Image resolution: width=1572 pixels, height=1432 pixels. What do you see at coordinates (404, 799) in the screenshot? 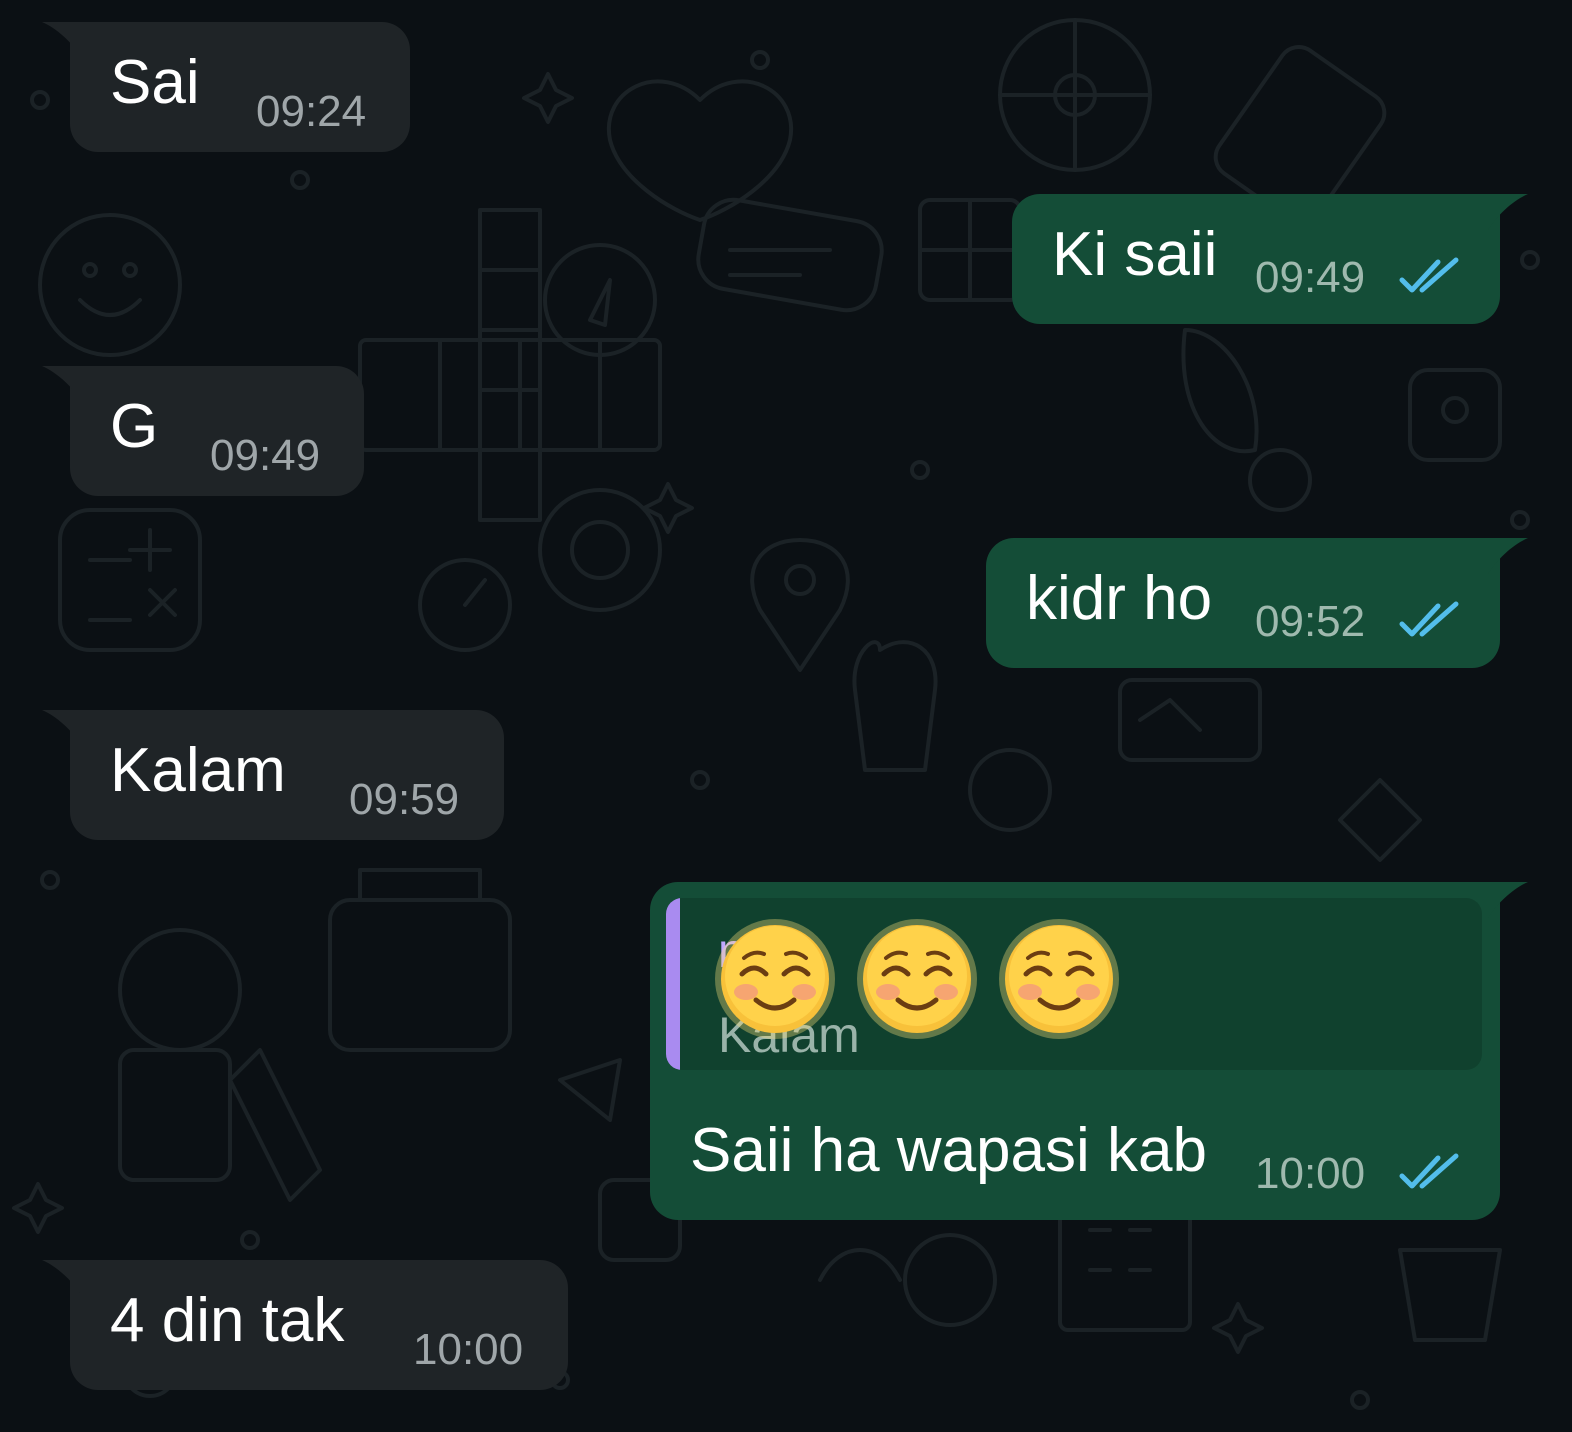
I see `message-time: 09:59` at bounding box center [404, 799].